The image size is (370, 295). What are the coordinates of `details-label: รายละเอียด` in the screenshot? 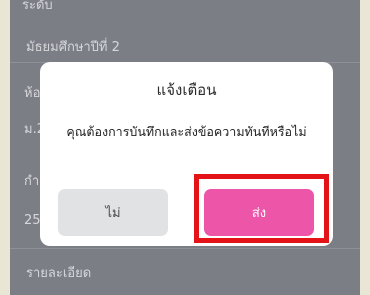 It's located at (59, 273).